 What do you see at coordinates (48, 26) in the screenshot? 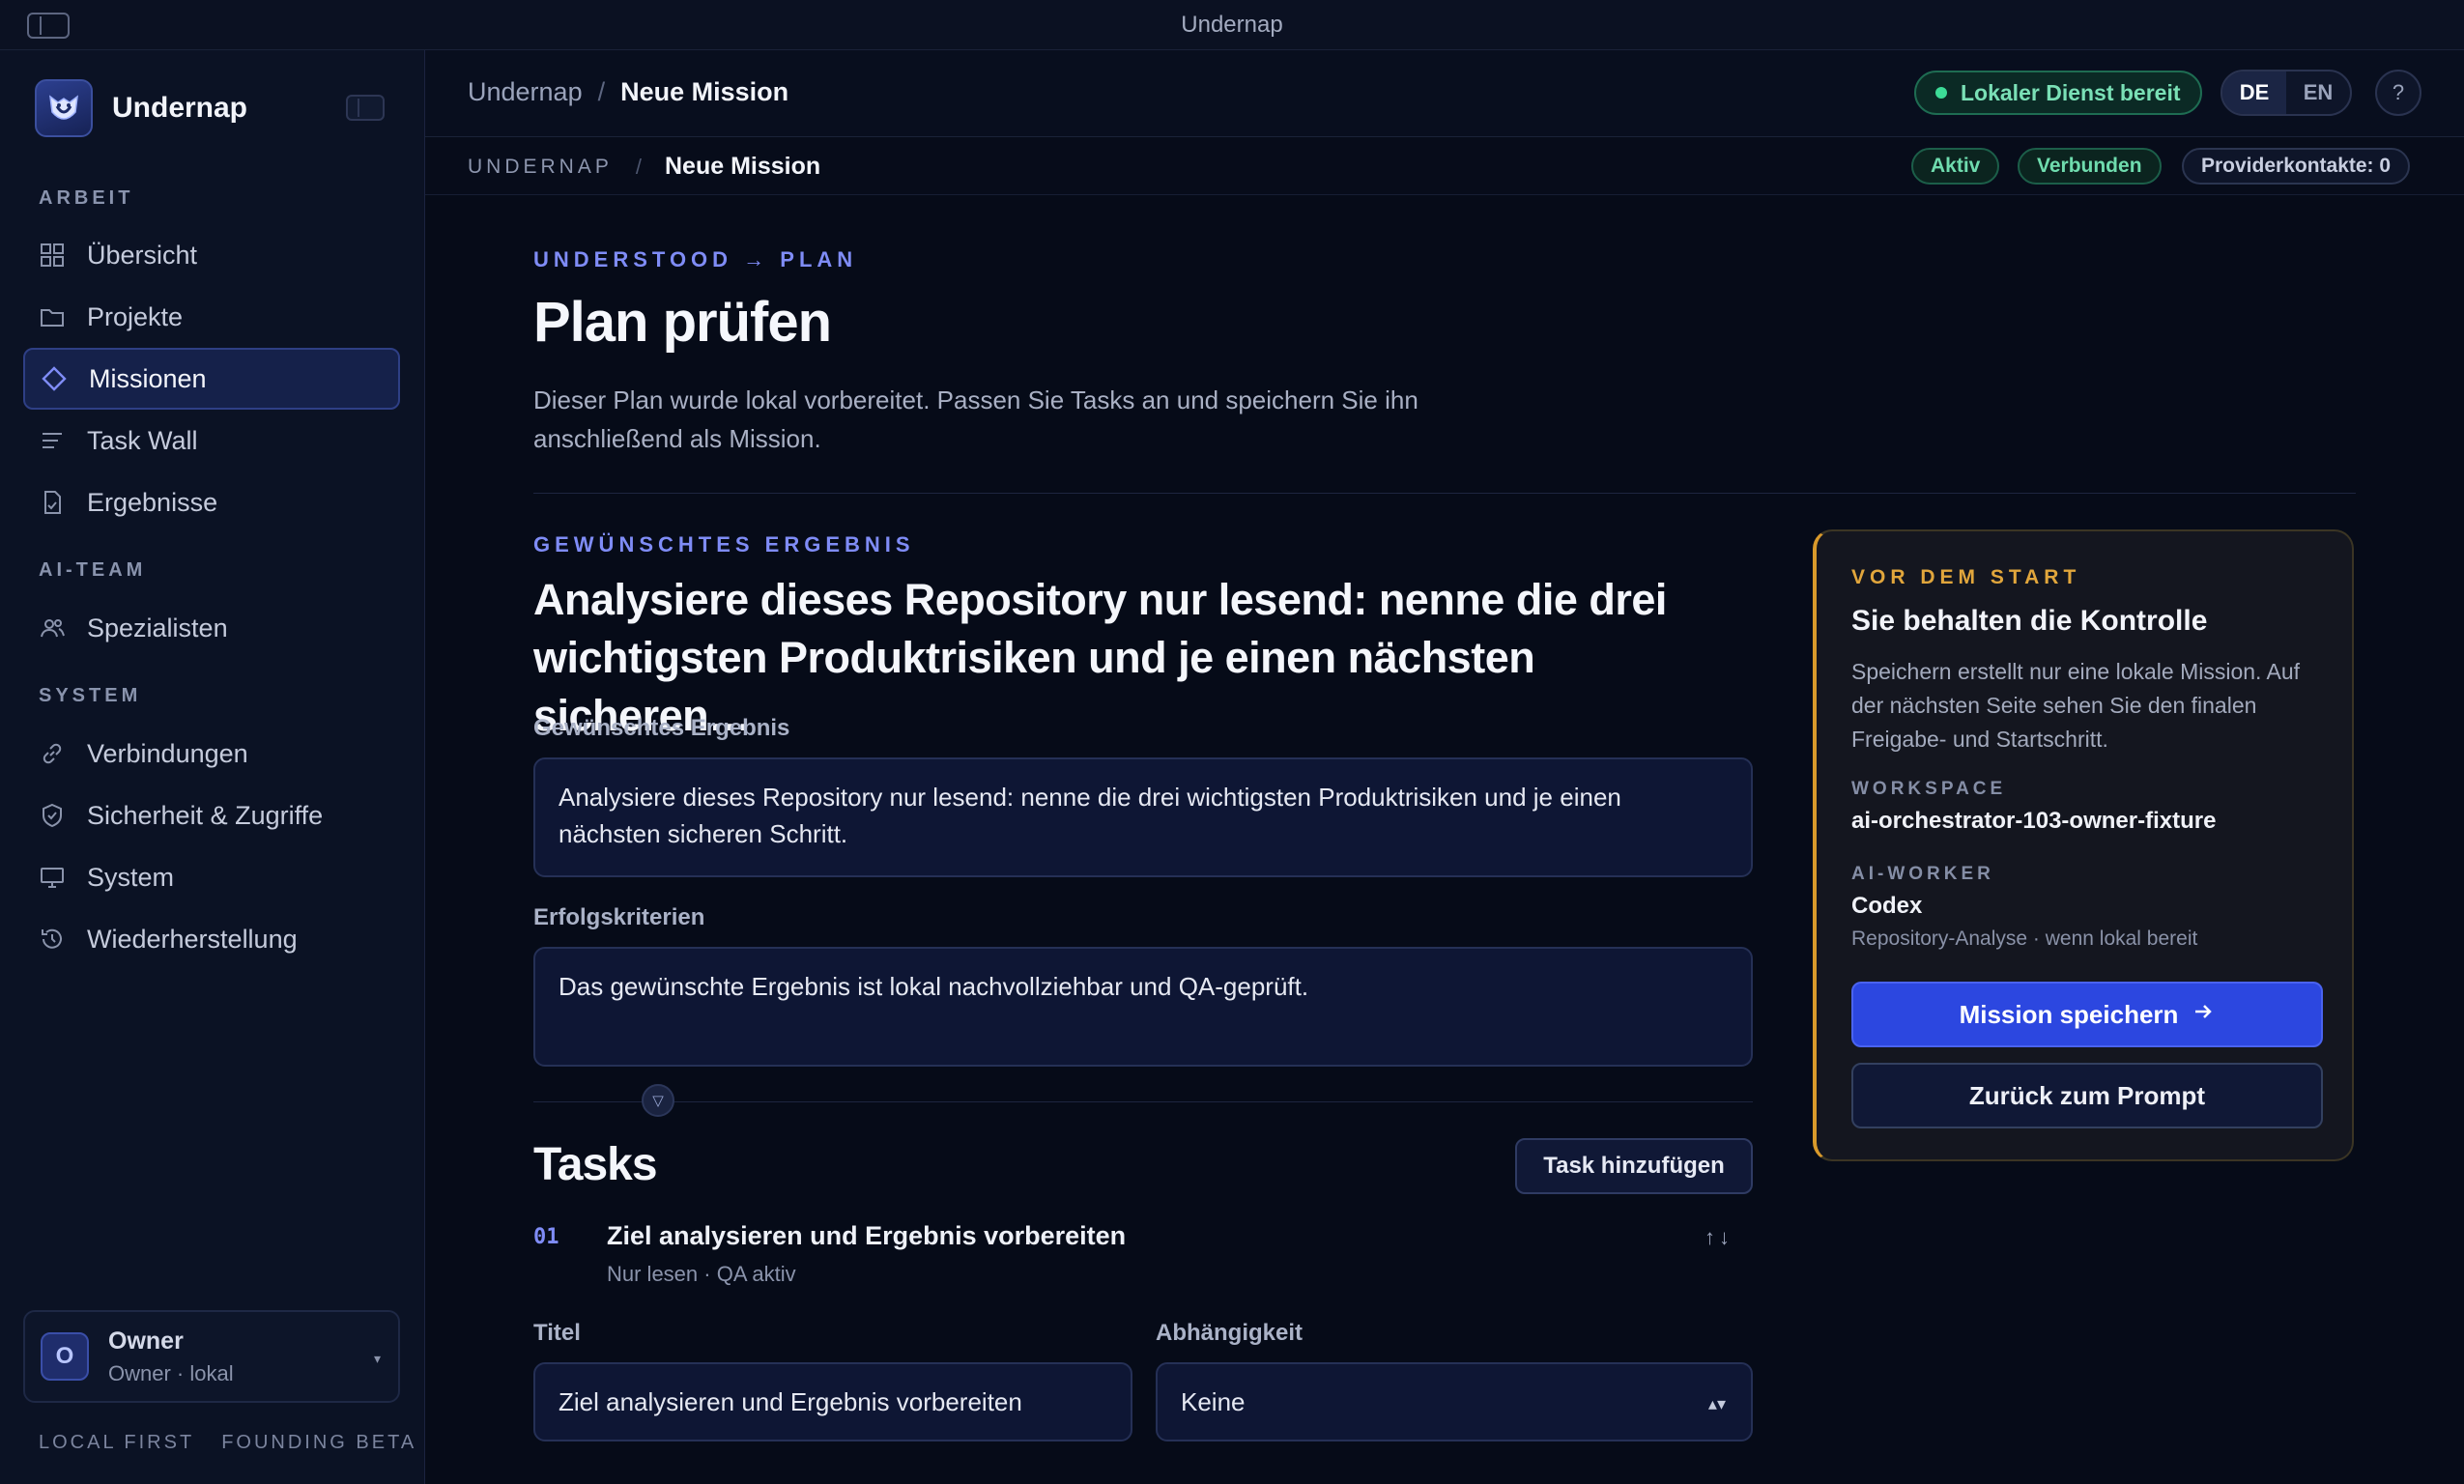
I see `sidebar-toggle-icon` at bounding box center [48, 26].